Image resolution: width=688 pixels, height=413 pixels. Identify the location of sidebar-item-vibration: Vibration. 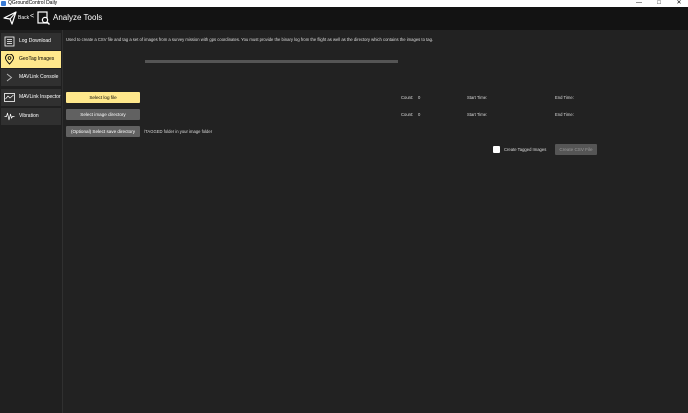
(31, 116).